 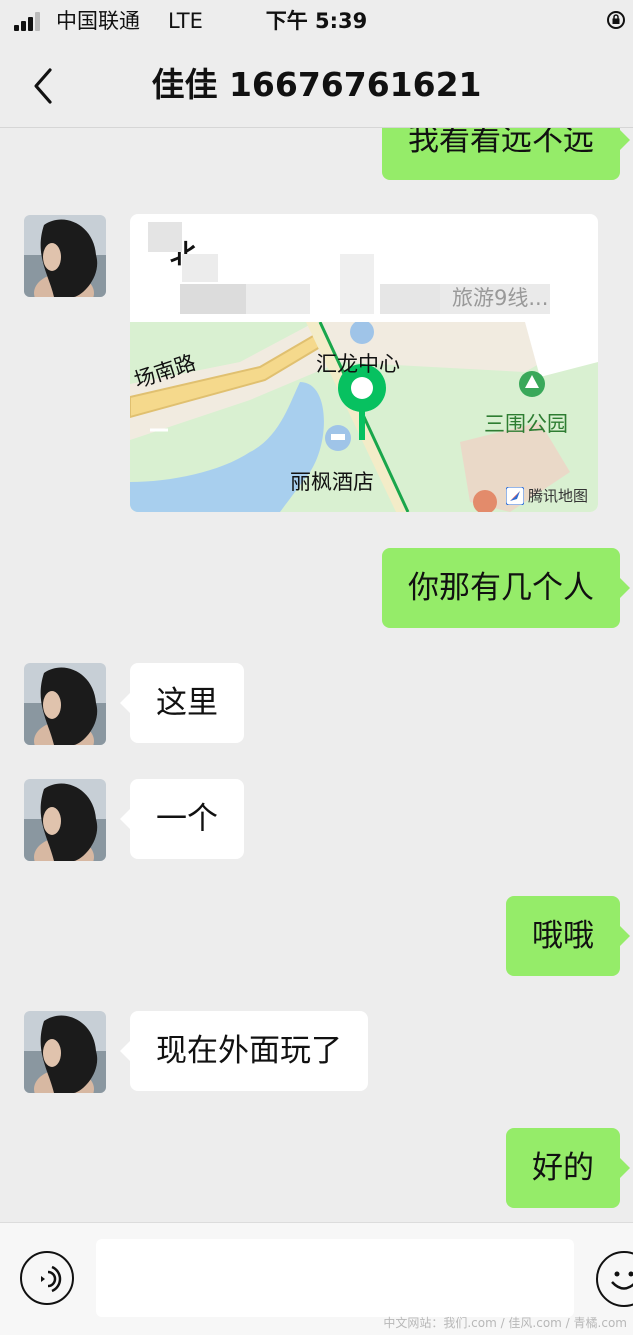 I want to click on message-bubble-outgoing: 我看看远不远, so click(x=501, y=154).